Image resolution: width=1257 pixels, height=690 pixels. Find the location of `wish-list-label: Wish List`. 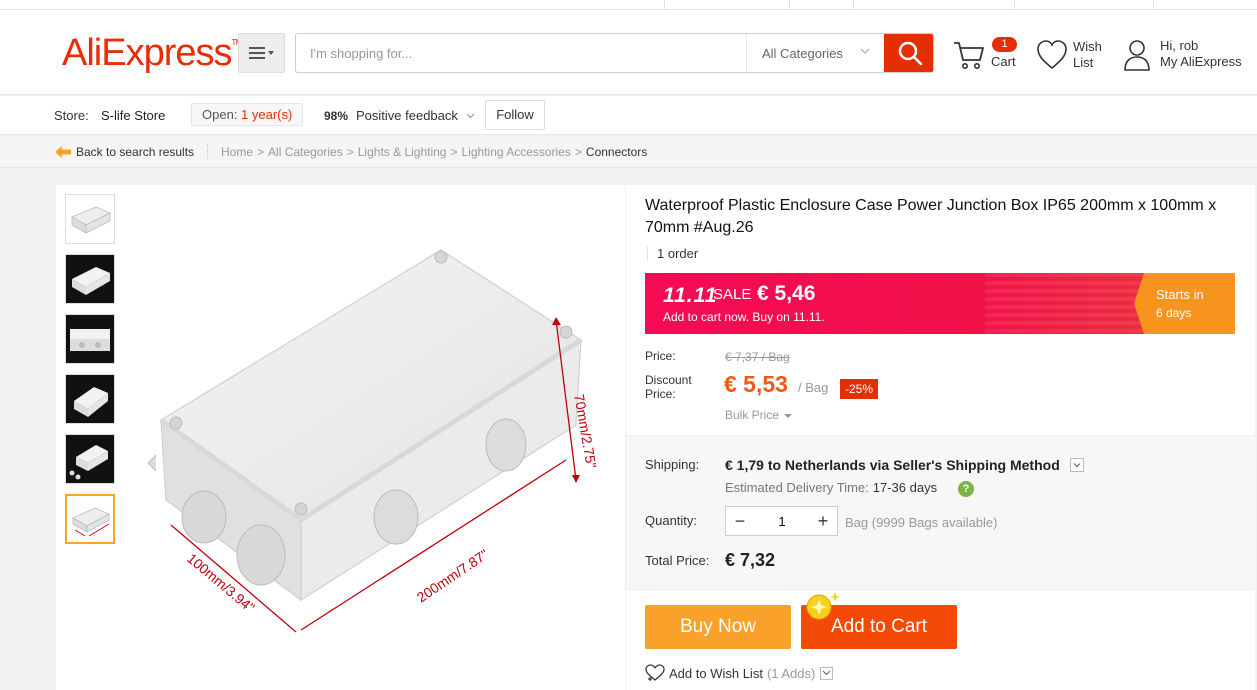

wish-list-label: Wish List is located at coordinates (1087, 55).